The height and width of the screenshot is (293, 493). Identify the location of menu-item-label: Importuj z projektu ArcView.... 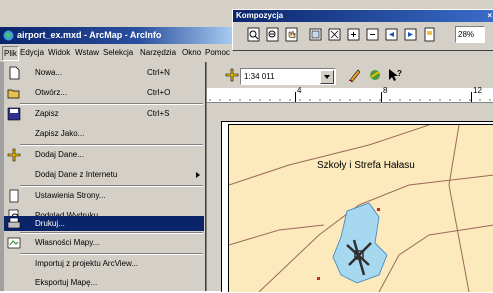
(87, 263).